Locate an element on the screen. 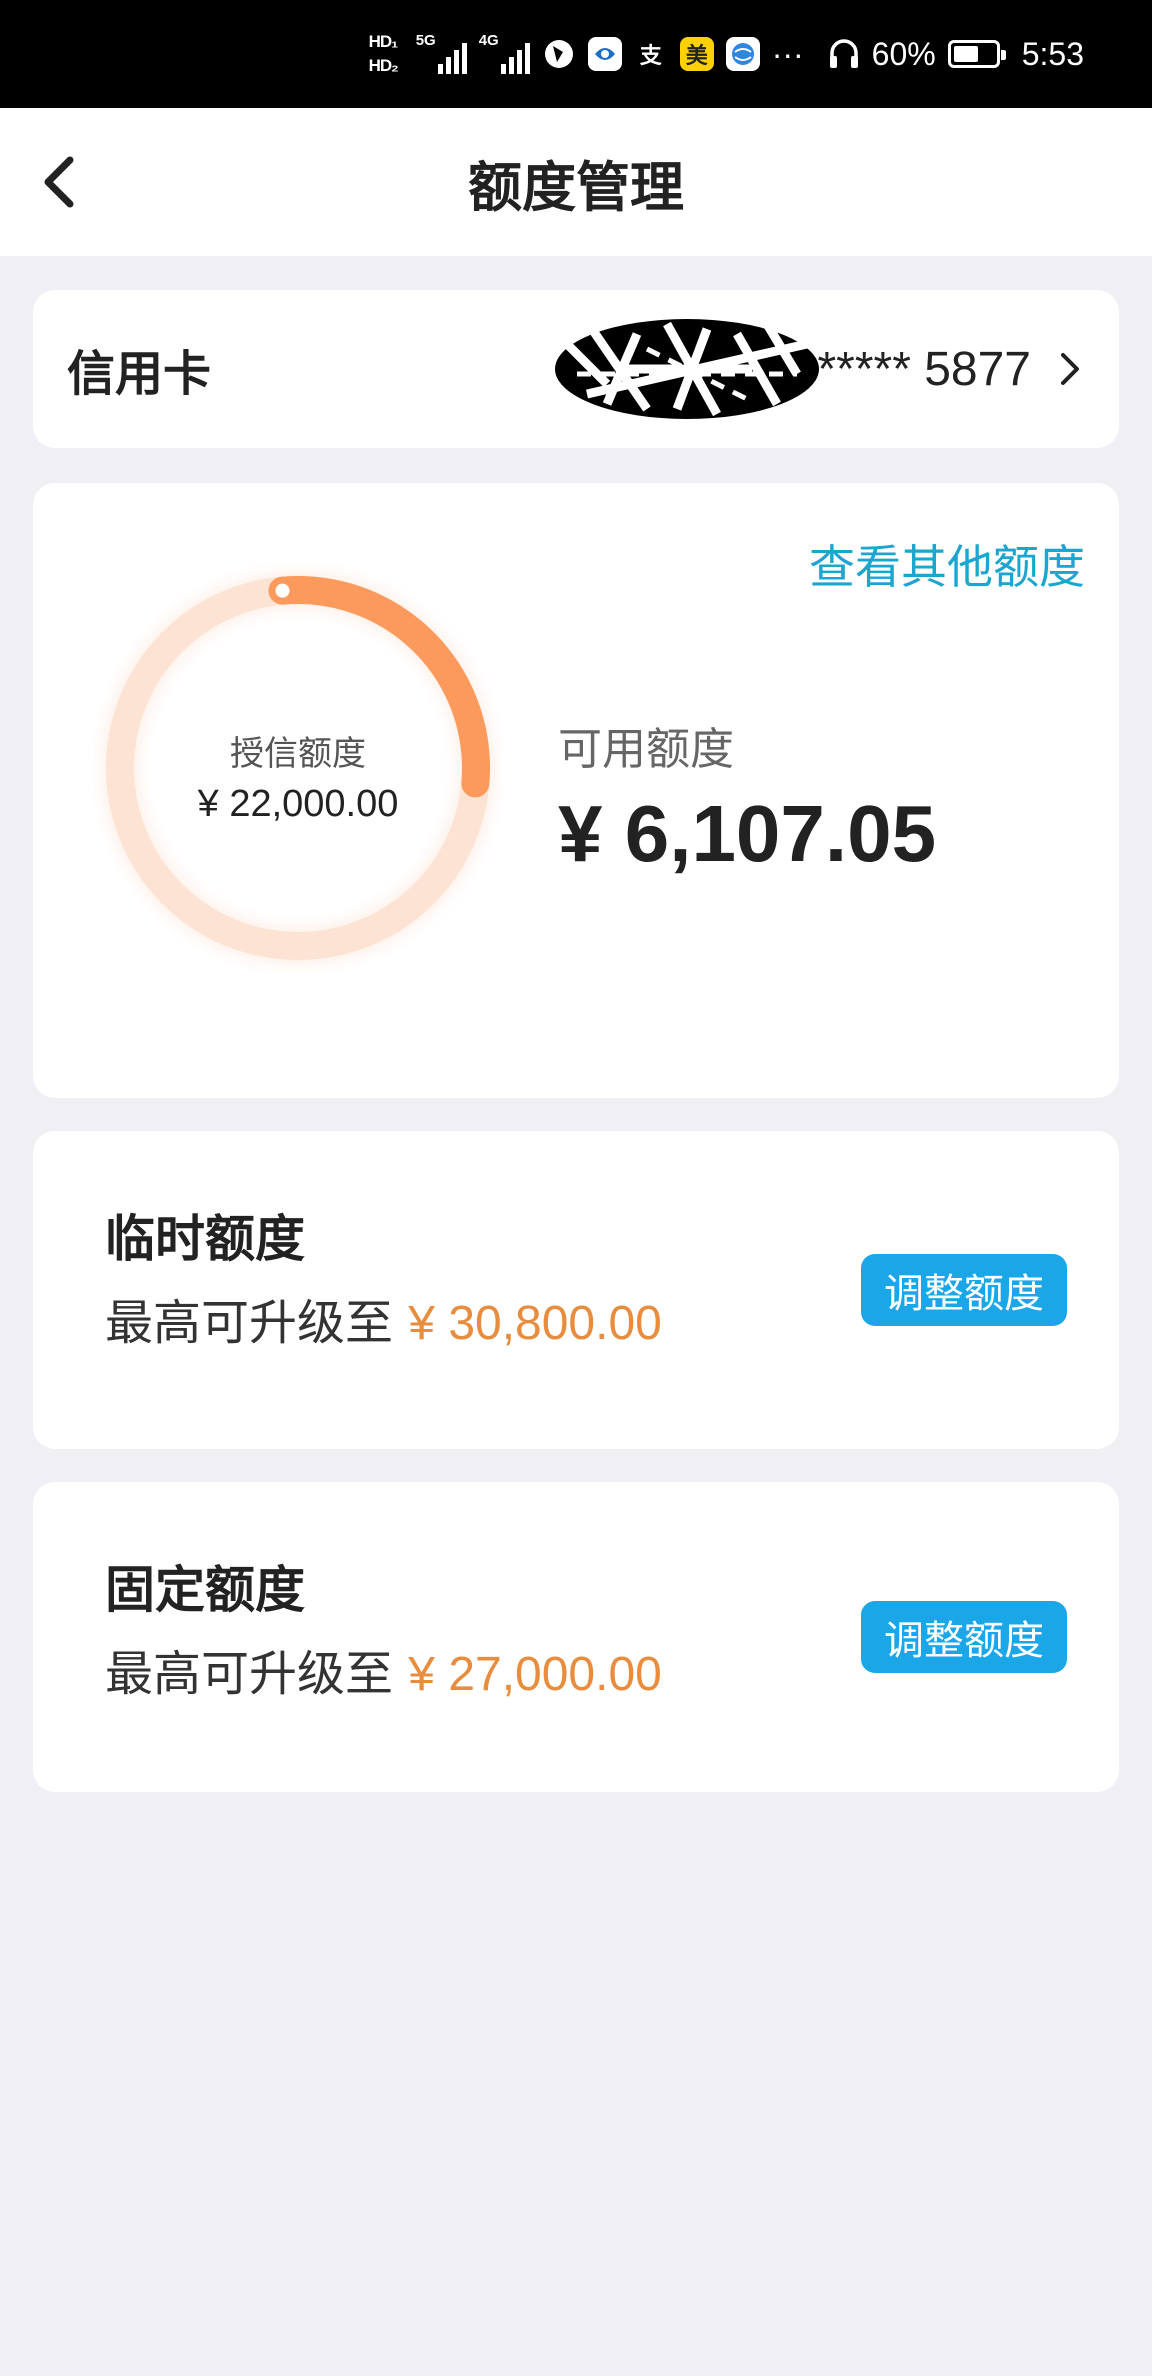  hd1-label: HD₁ is located at coordinates (383, 41).